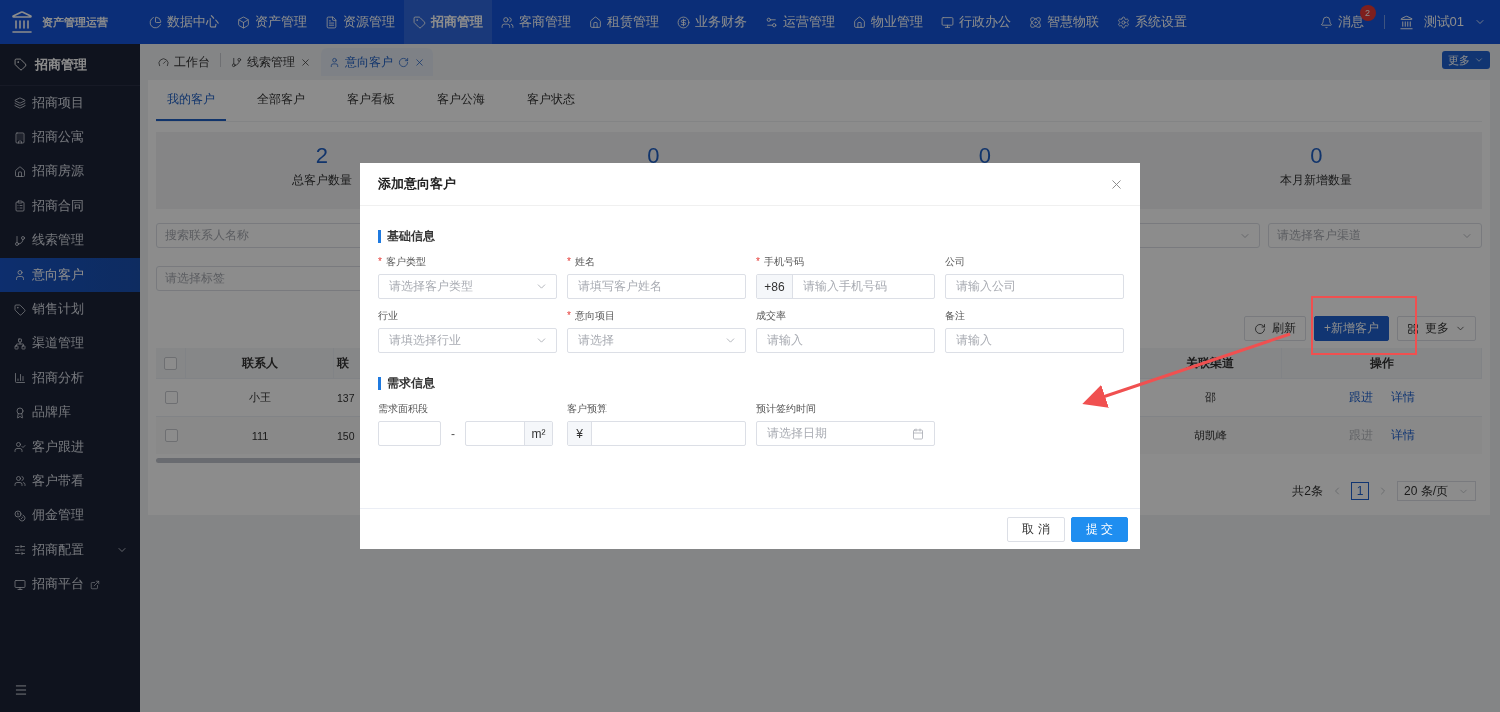 This screenshot has width=1500, height=712. I want to click on section-title: 需求信息, so click(750, 383).